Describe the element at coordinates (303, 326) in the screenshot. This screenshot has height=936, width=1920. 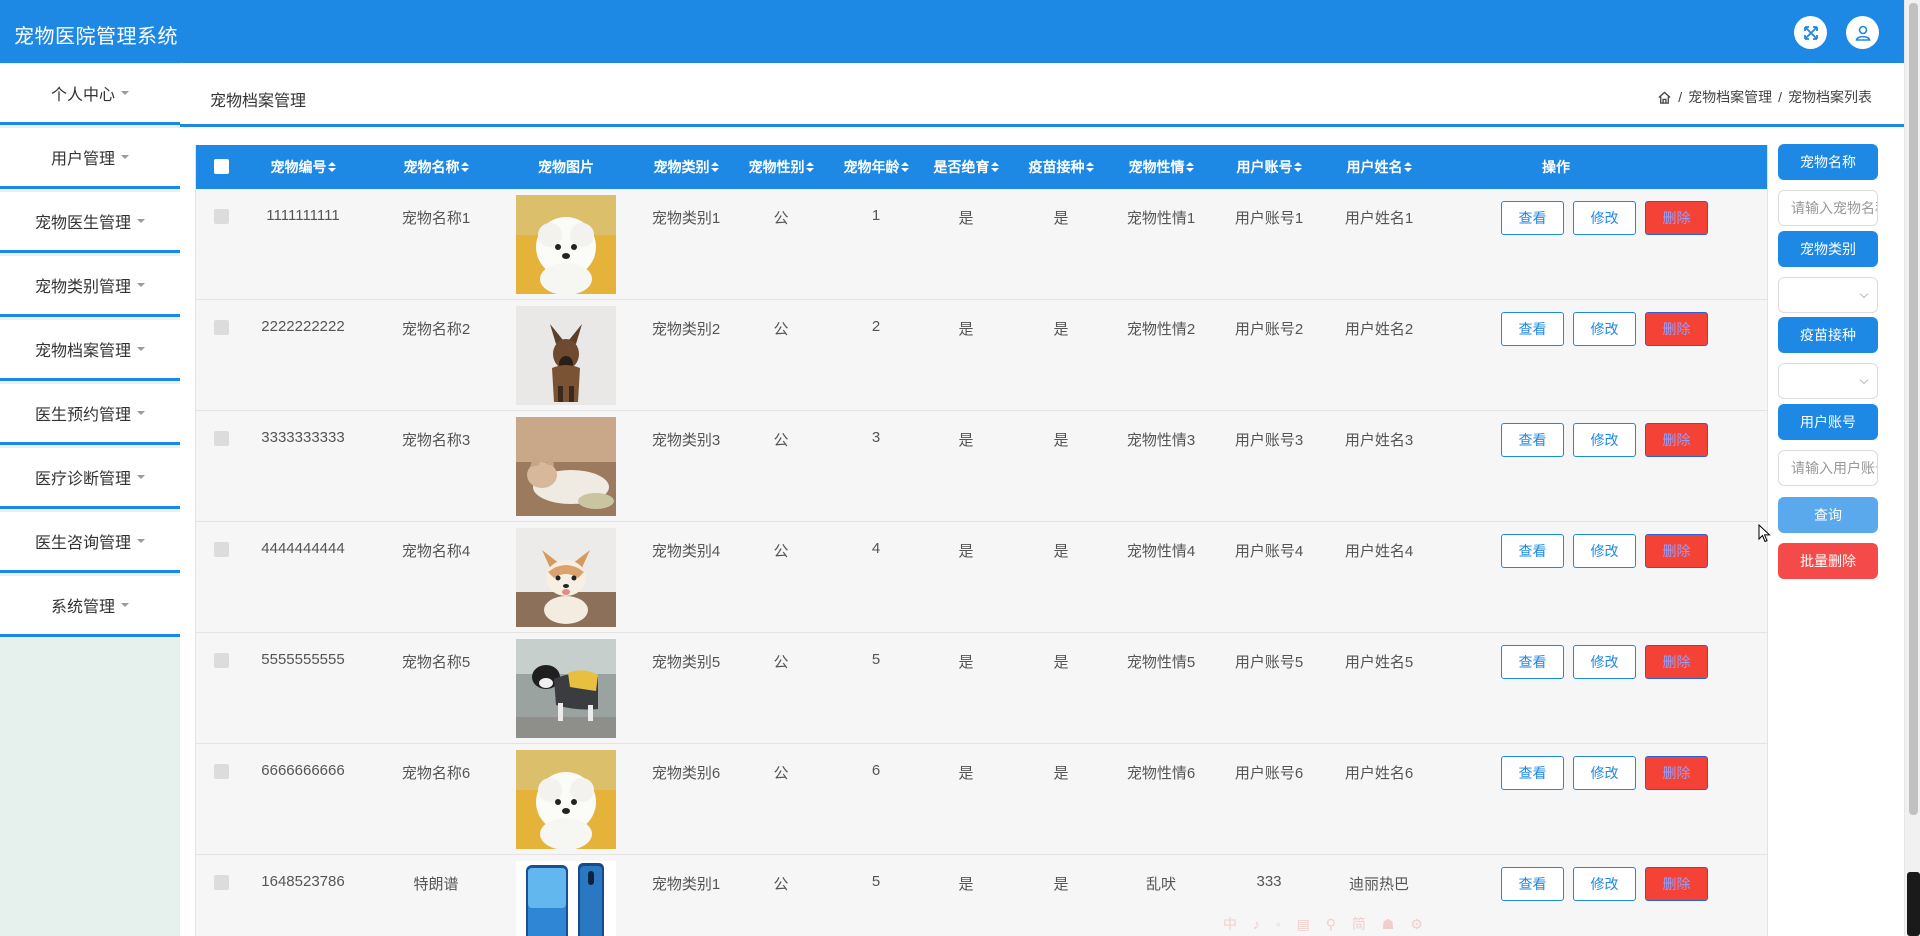
I see `pet-id-cell: 2222222222` at that location.